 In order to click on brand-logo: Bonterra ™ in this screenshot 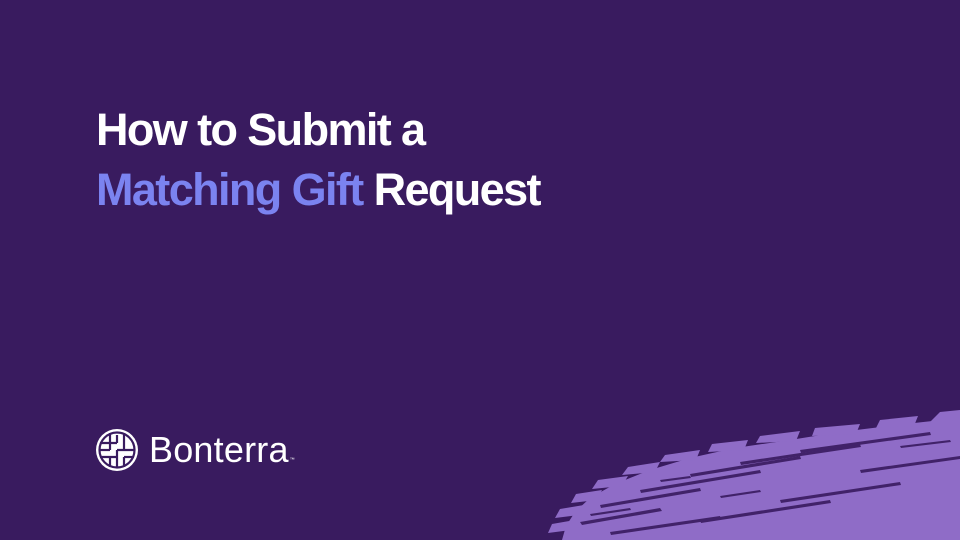, I will do `click(195, 450)`.